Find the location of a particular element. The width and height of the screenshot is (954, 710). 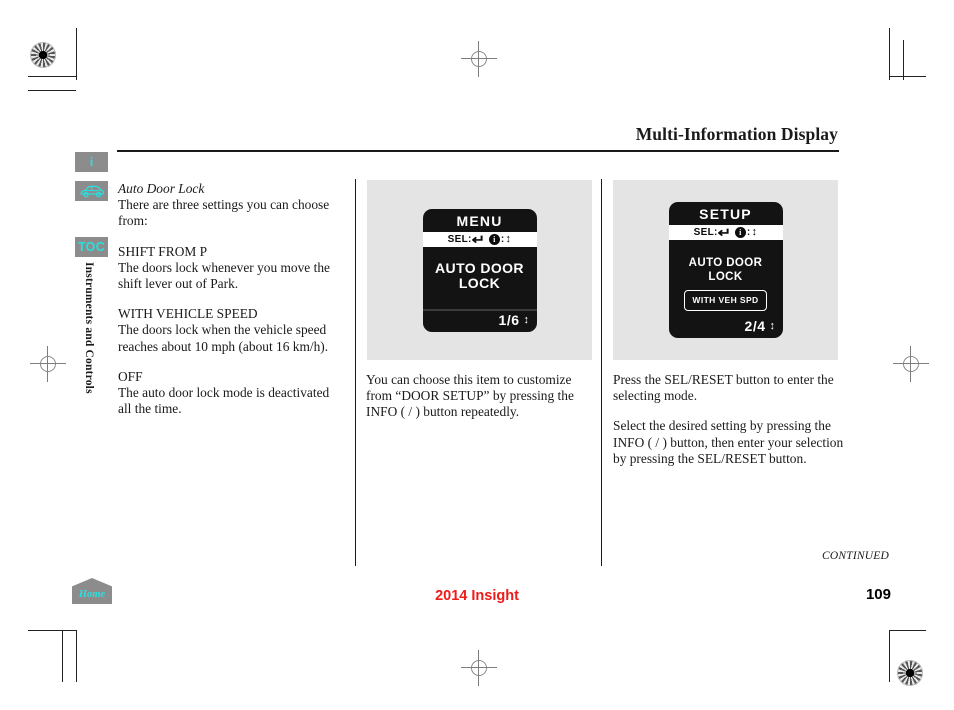

figure-menu-screen: MENU SEL: ↵ i : ↕ AUTO DOOR LOCK 1/6 ↕ is located at coordinates (479, 270).